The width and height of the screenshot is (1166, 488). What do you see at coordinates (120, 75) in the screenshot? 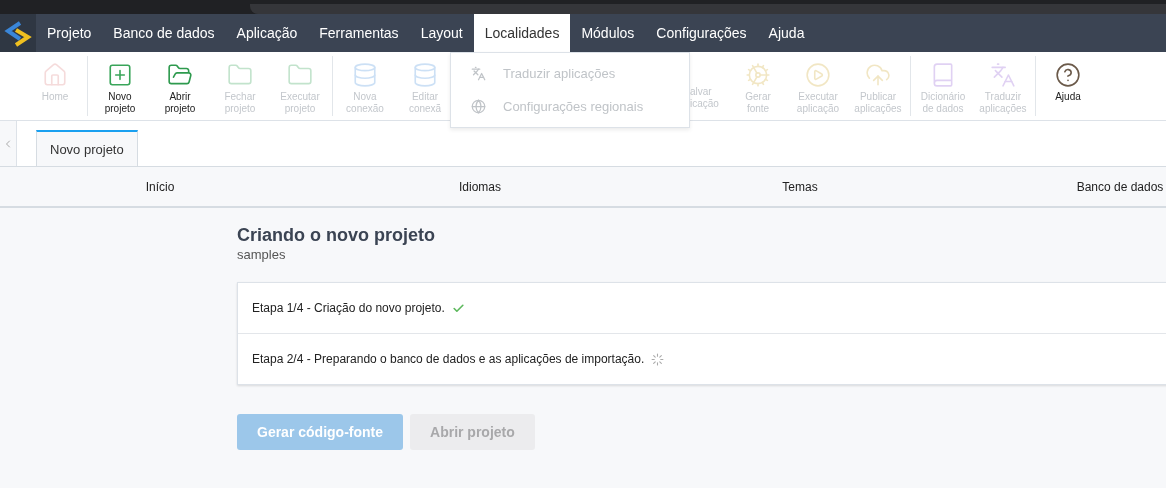
I see `plus-square-icon` at bounding box center [120, 75].